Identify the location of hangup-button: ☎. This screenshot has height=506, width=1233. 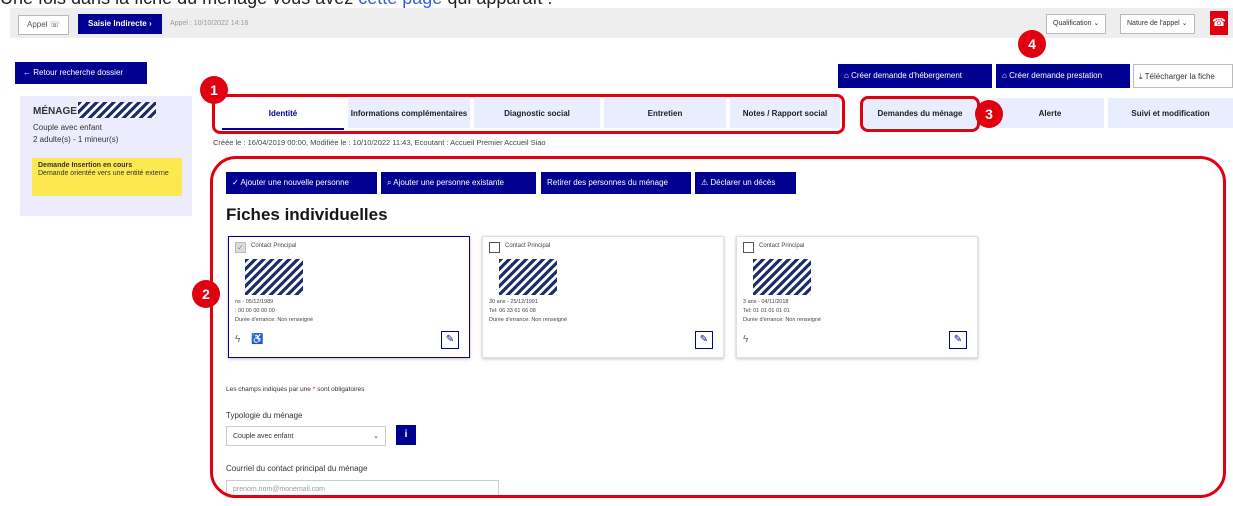
(1219, 23).